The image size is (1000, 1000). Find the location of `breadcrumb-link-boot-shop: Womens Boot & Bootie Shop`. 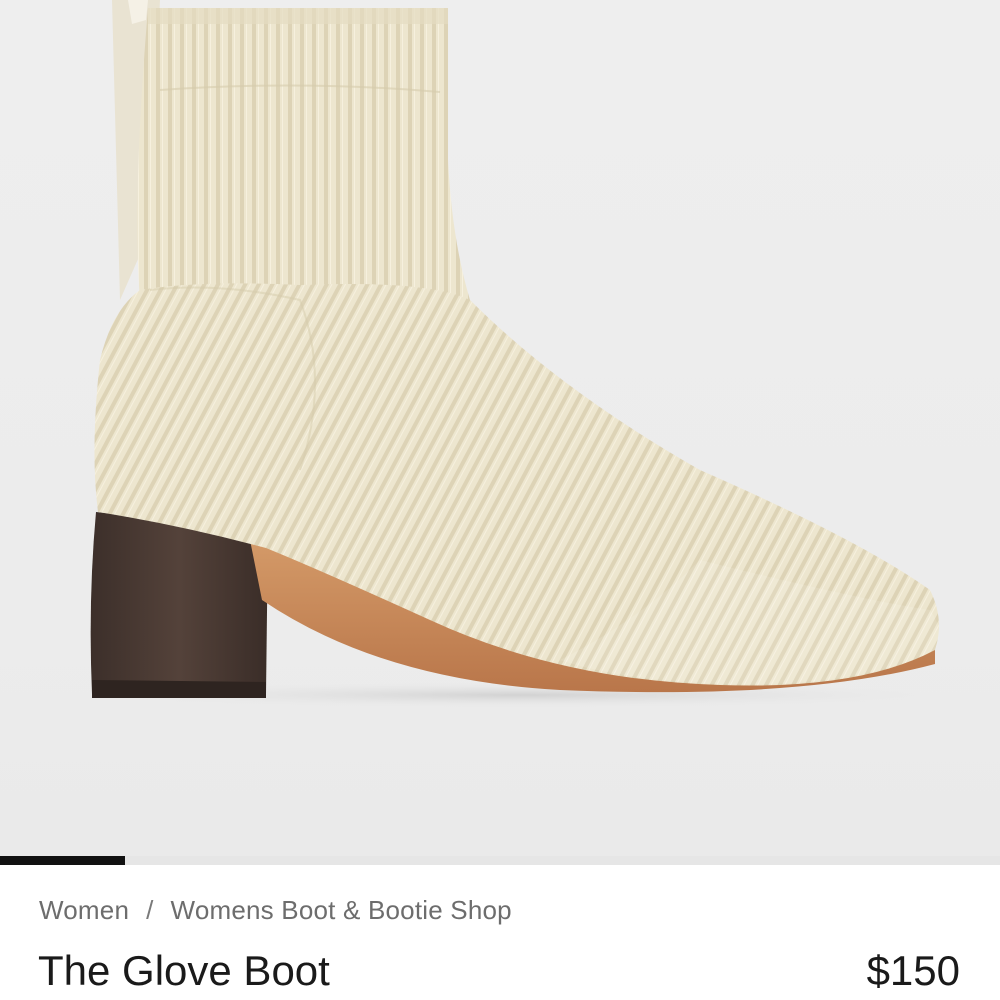

breadcrumb-link-boot-shop: Womens Boot & Bootie Shop is located at coordinates (341, 910).